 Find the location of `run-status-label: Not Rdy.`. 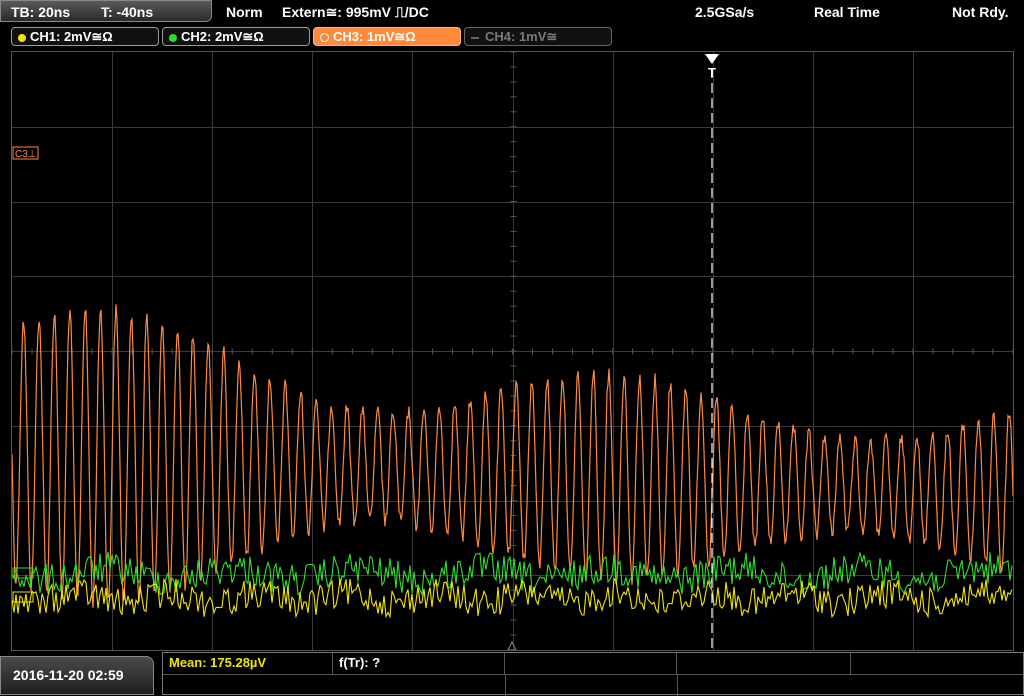

run-status-label: Not Rdy. is located at coordinates (980, 12).